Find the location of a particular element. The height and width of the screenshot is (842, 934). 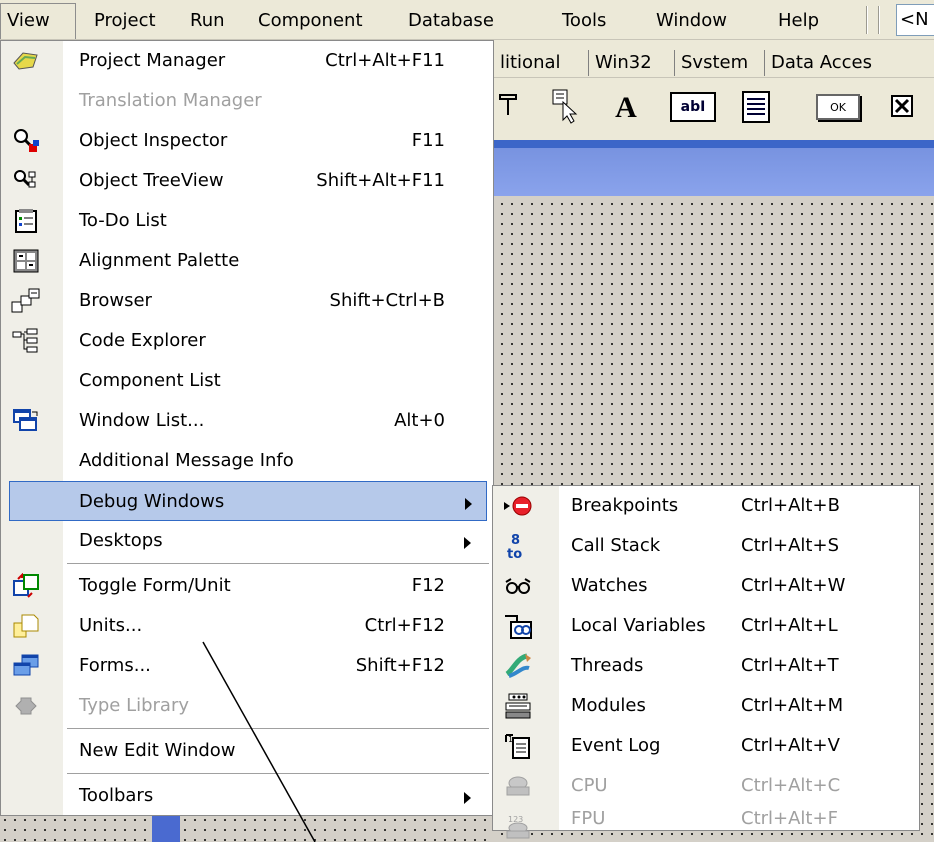

breakpoints-icon is located at coordinates (518, 506).